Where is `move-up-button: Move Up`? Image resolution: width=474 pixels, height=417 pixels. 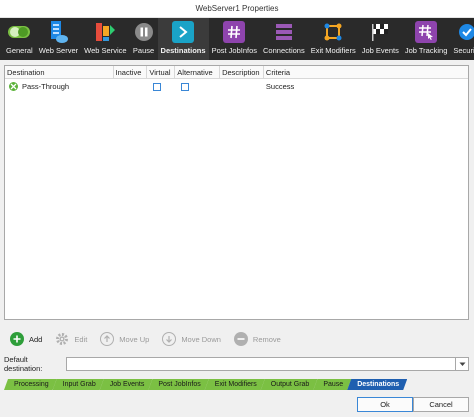 move-up-button: Move Up is located at coordinates (124, 339).